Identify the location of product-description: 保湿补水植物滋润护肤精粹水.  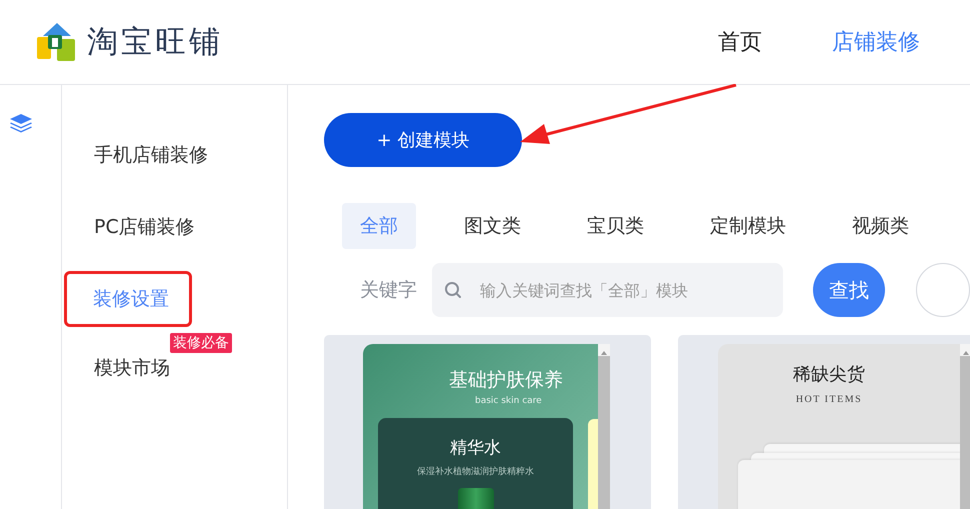
(475, 472).